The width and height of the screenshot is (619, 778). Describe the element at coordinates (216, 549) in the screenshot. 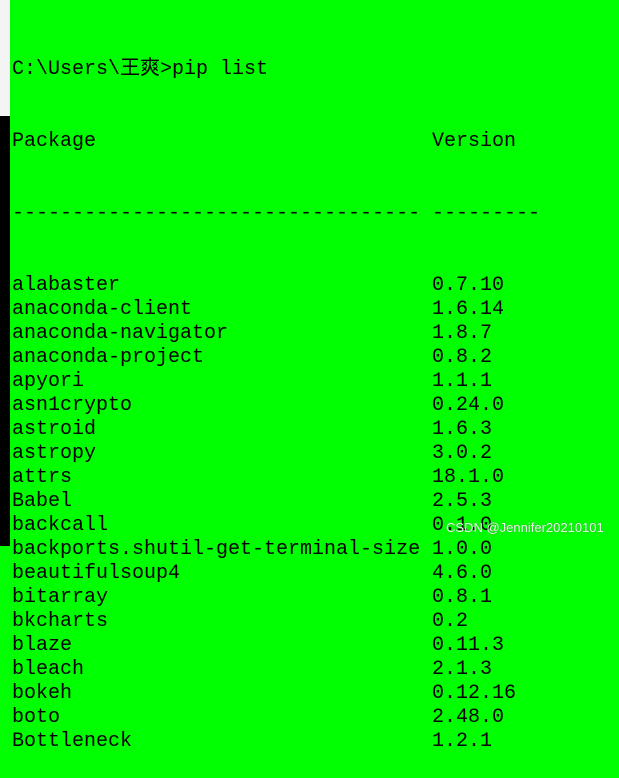

I see `package-name: backports.shutil-get-terminal-size` at that location.